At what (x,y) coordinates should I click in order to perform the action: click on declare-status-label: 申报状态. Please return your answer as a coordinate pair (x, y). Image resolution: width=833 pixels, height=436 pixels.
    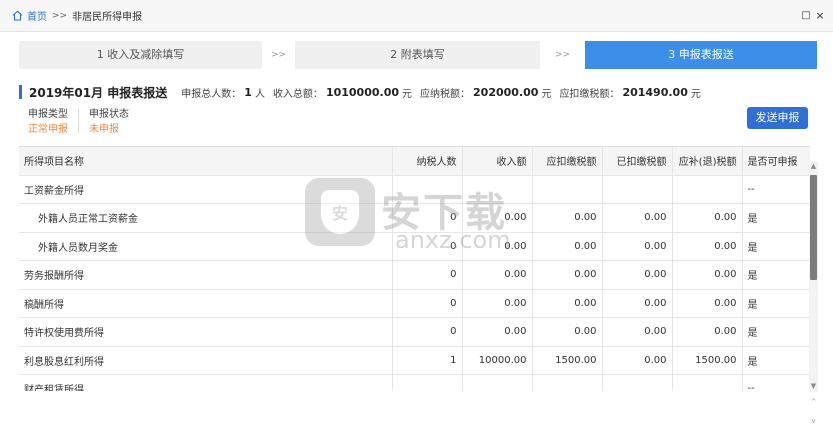
    Looking at the image, I should click on (109, 114).